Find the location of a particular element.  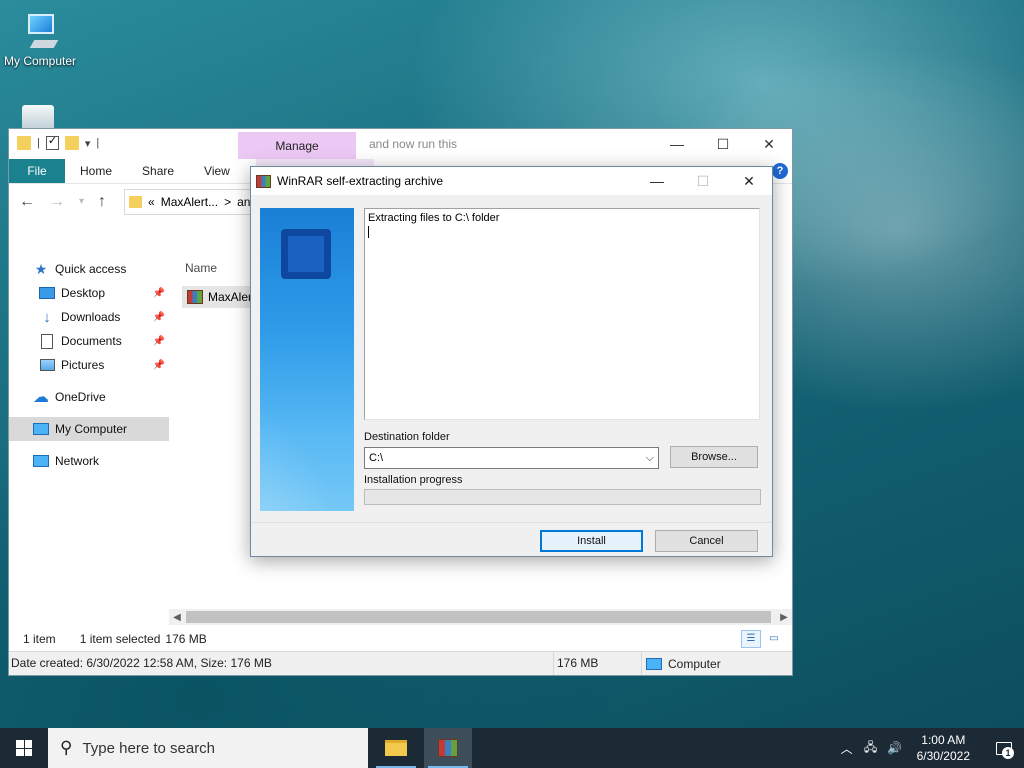

qat-dropdown-icon: ▾ is located at coordinates (88, 143).